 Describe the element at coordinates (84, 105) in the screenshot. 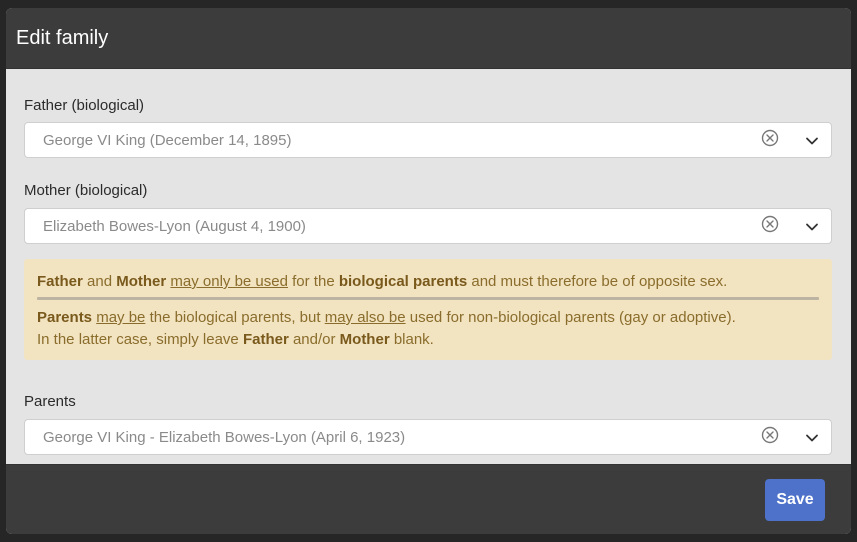

I see `father-label: Father (biological)` at that location.